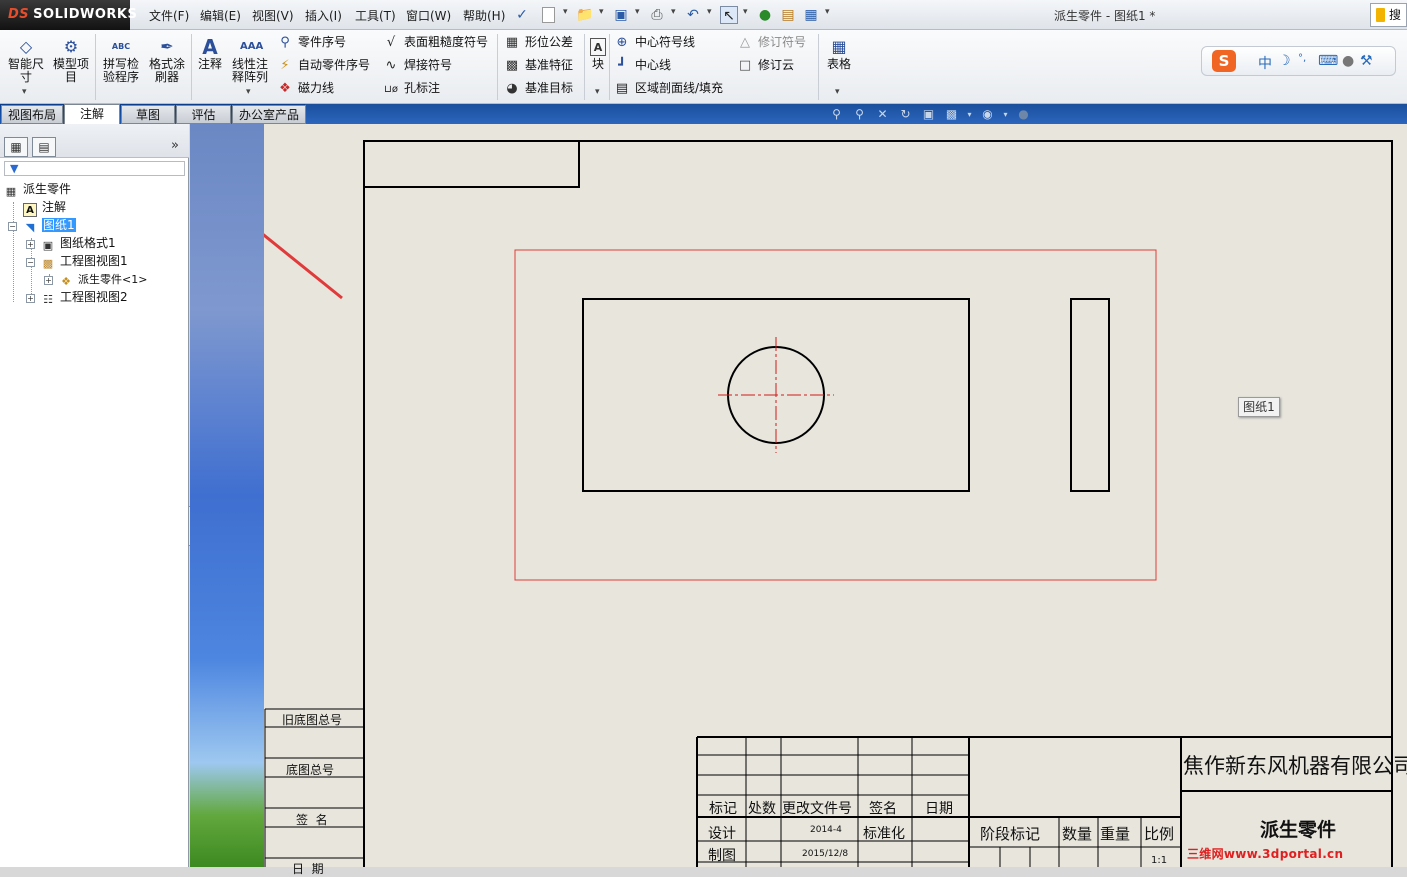 This screenshot has width=1407, height=877. I want to click on menu-window: 窗口(W), so click(428, 15).